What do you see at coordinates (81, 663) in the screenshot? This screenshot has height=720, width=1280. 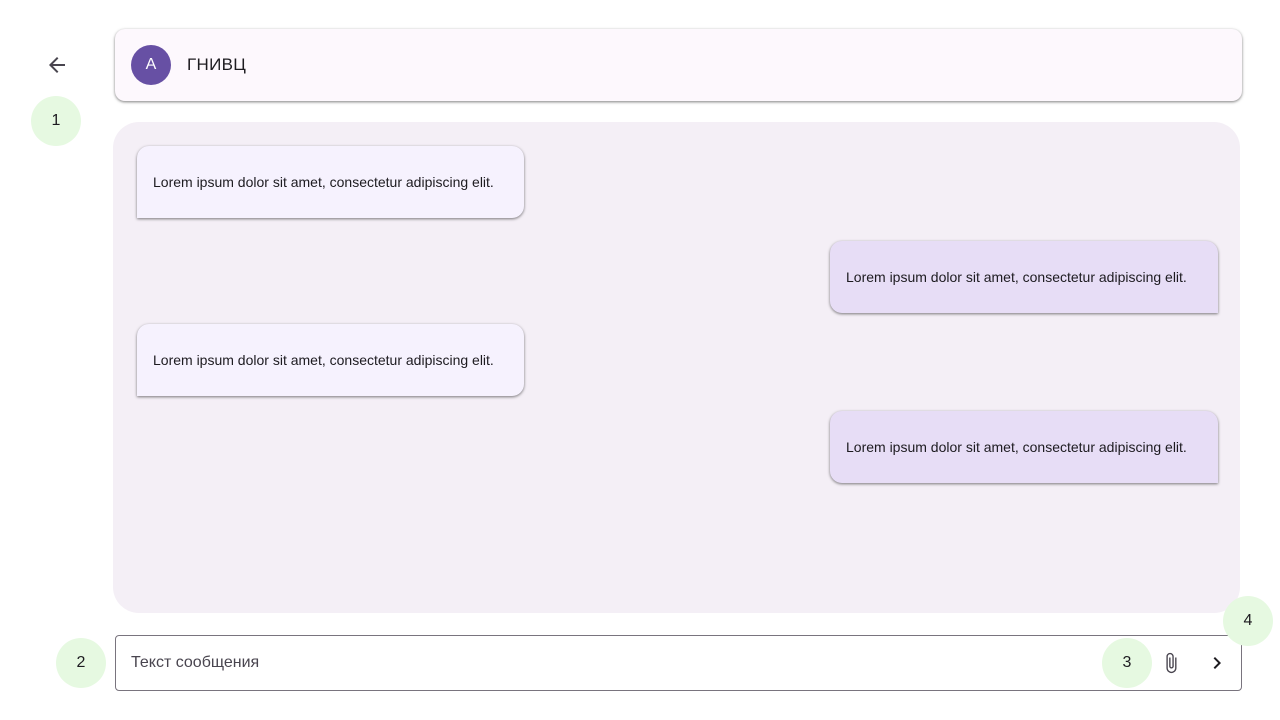 I see `marker-2: 2` at bounding box center [81, 663].